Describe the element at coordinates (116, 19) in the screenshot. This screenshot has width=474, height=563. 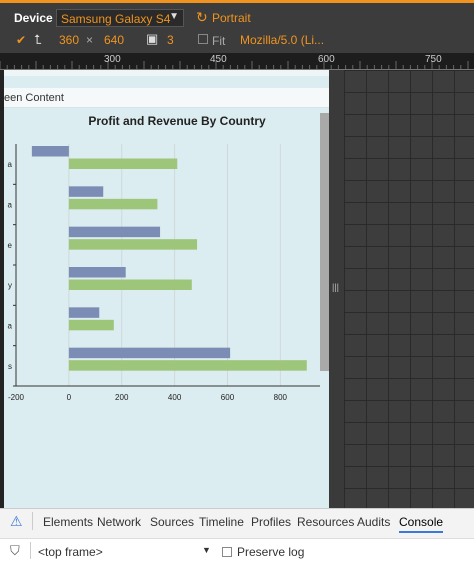
I see `device-select-value: Samsung Galaxy S4` at that location.